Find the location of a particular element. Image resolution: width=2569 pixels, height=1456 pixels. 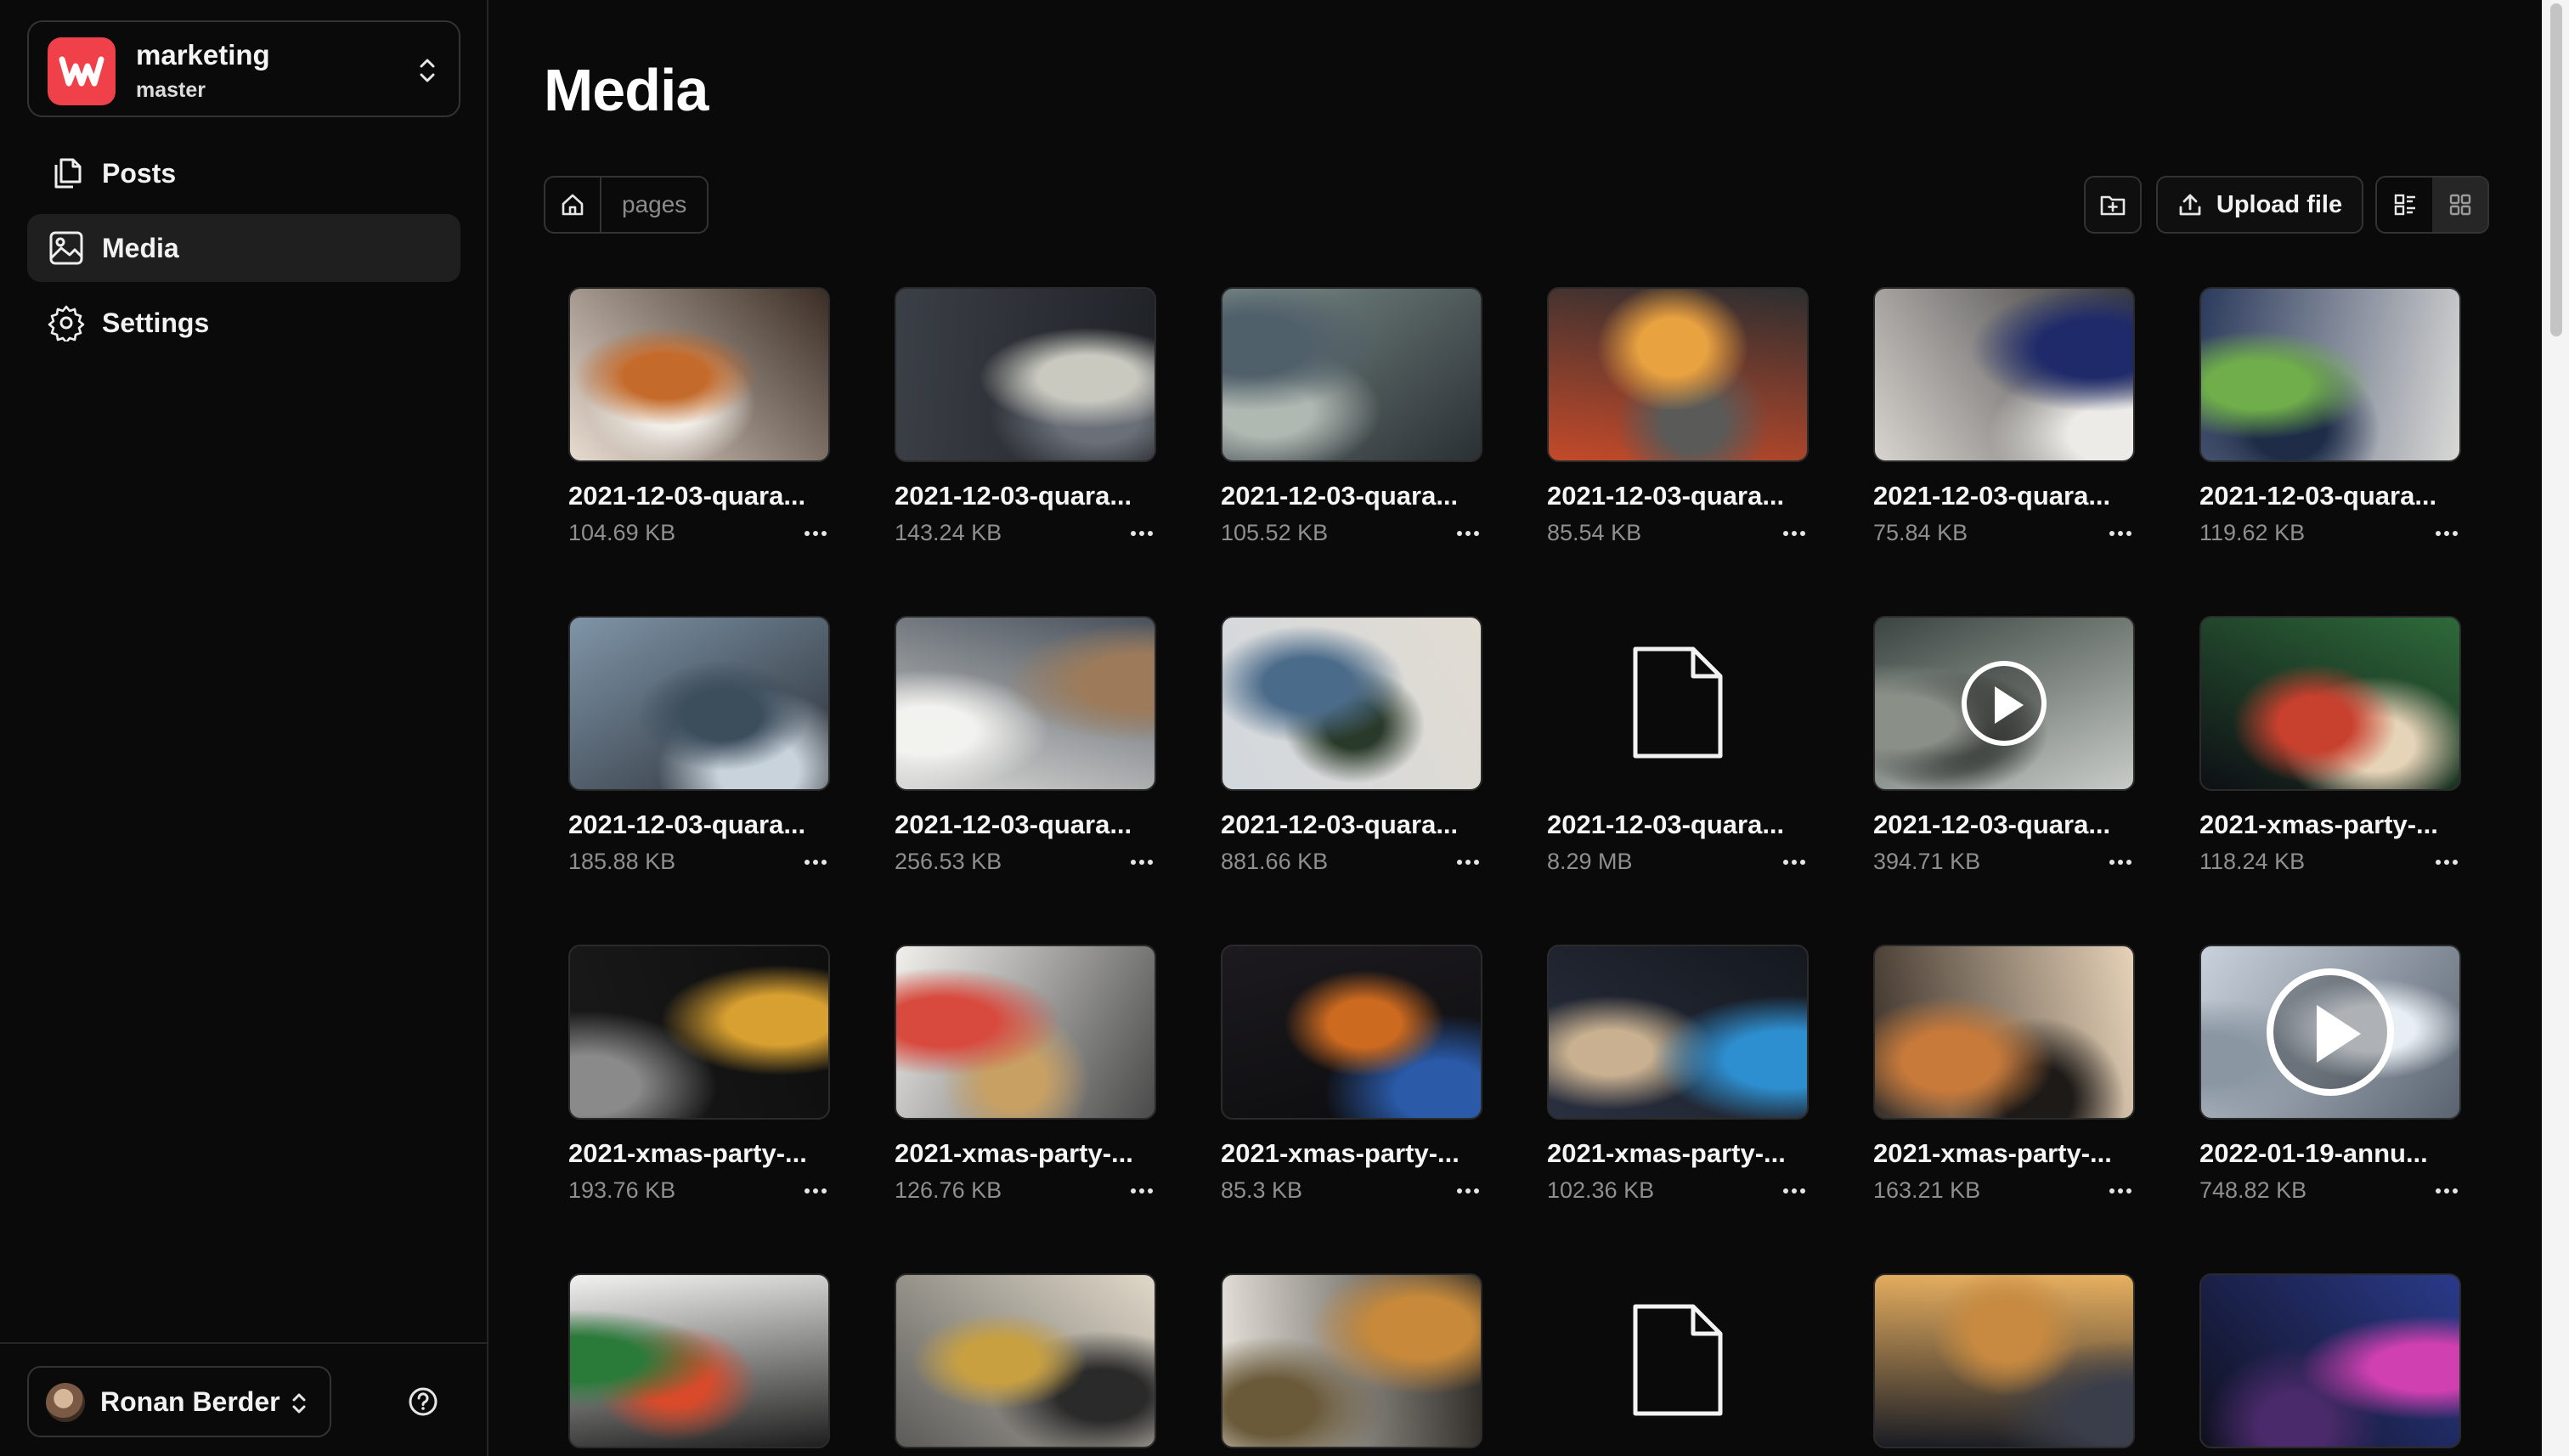

media-card: 2021-xmas-party-... 118.24 KB is located at coordinates (2330, 745).